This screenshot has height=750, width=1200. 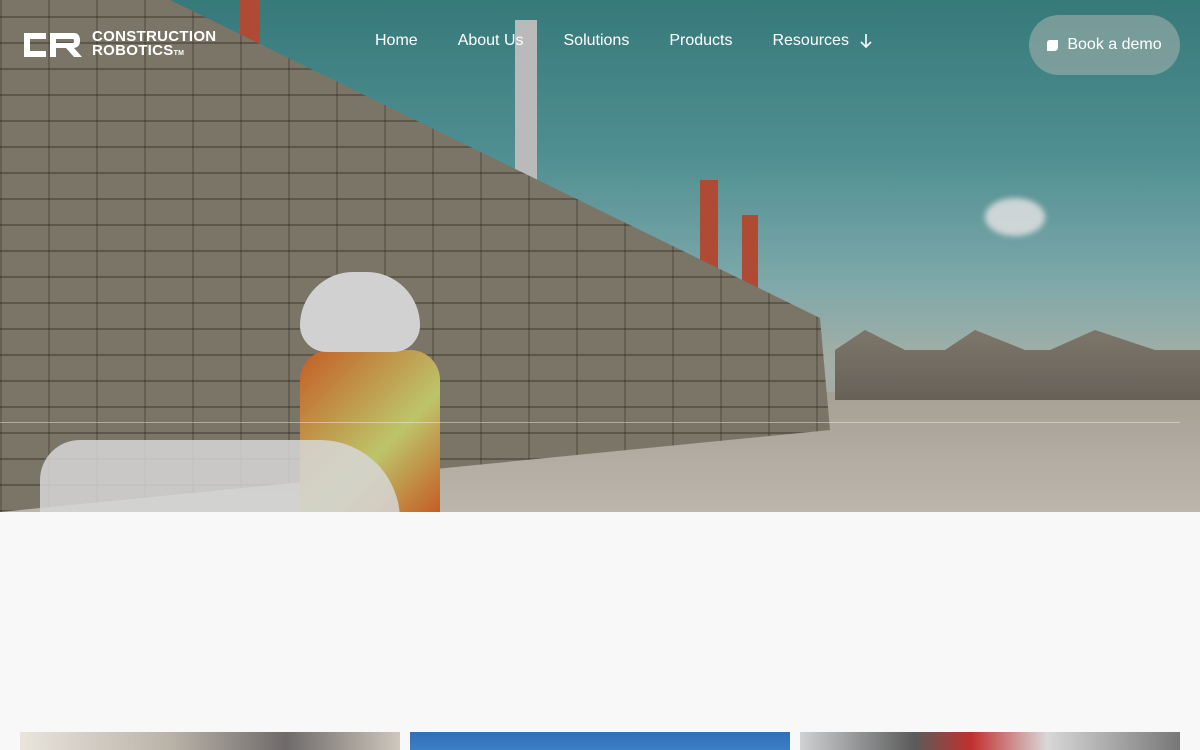 I want to click on book-demo-label: Book a demo, so click(x=1114, y=44).